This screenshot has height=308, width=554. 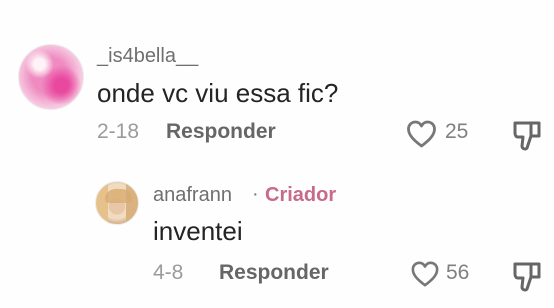 I want to click on creator-badge: Criador, so click(x=301, y=195).